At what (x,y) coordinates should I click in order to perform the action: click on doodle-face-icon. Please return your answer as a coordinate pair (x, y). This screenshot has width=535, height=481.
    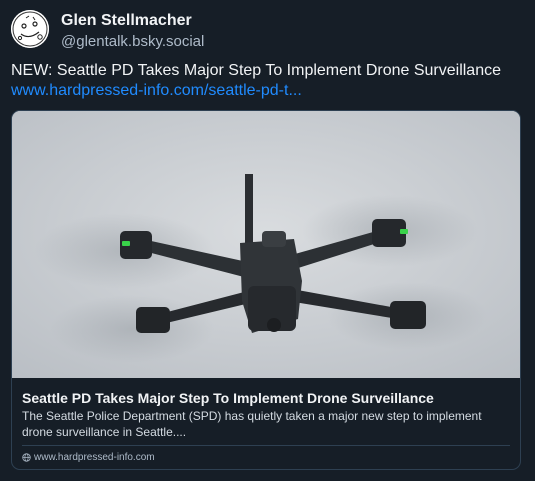
    Looking at the image, I should click on (30, 29).